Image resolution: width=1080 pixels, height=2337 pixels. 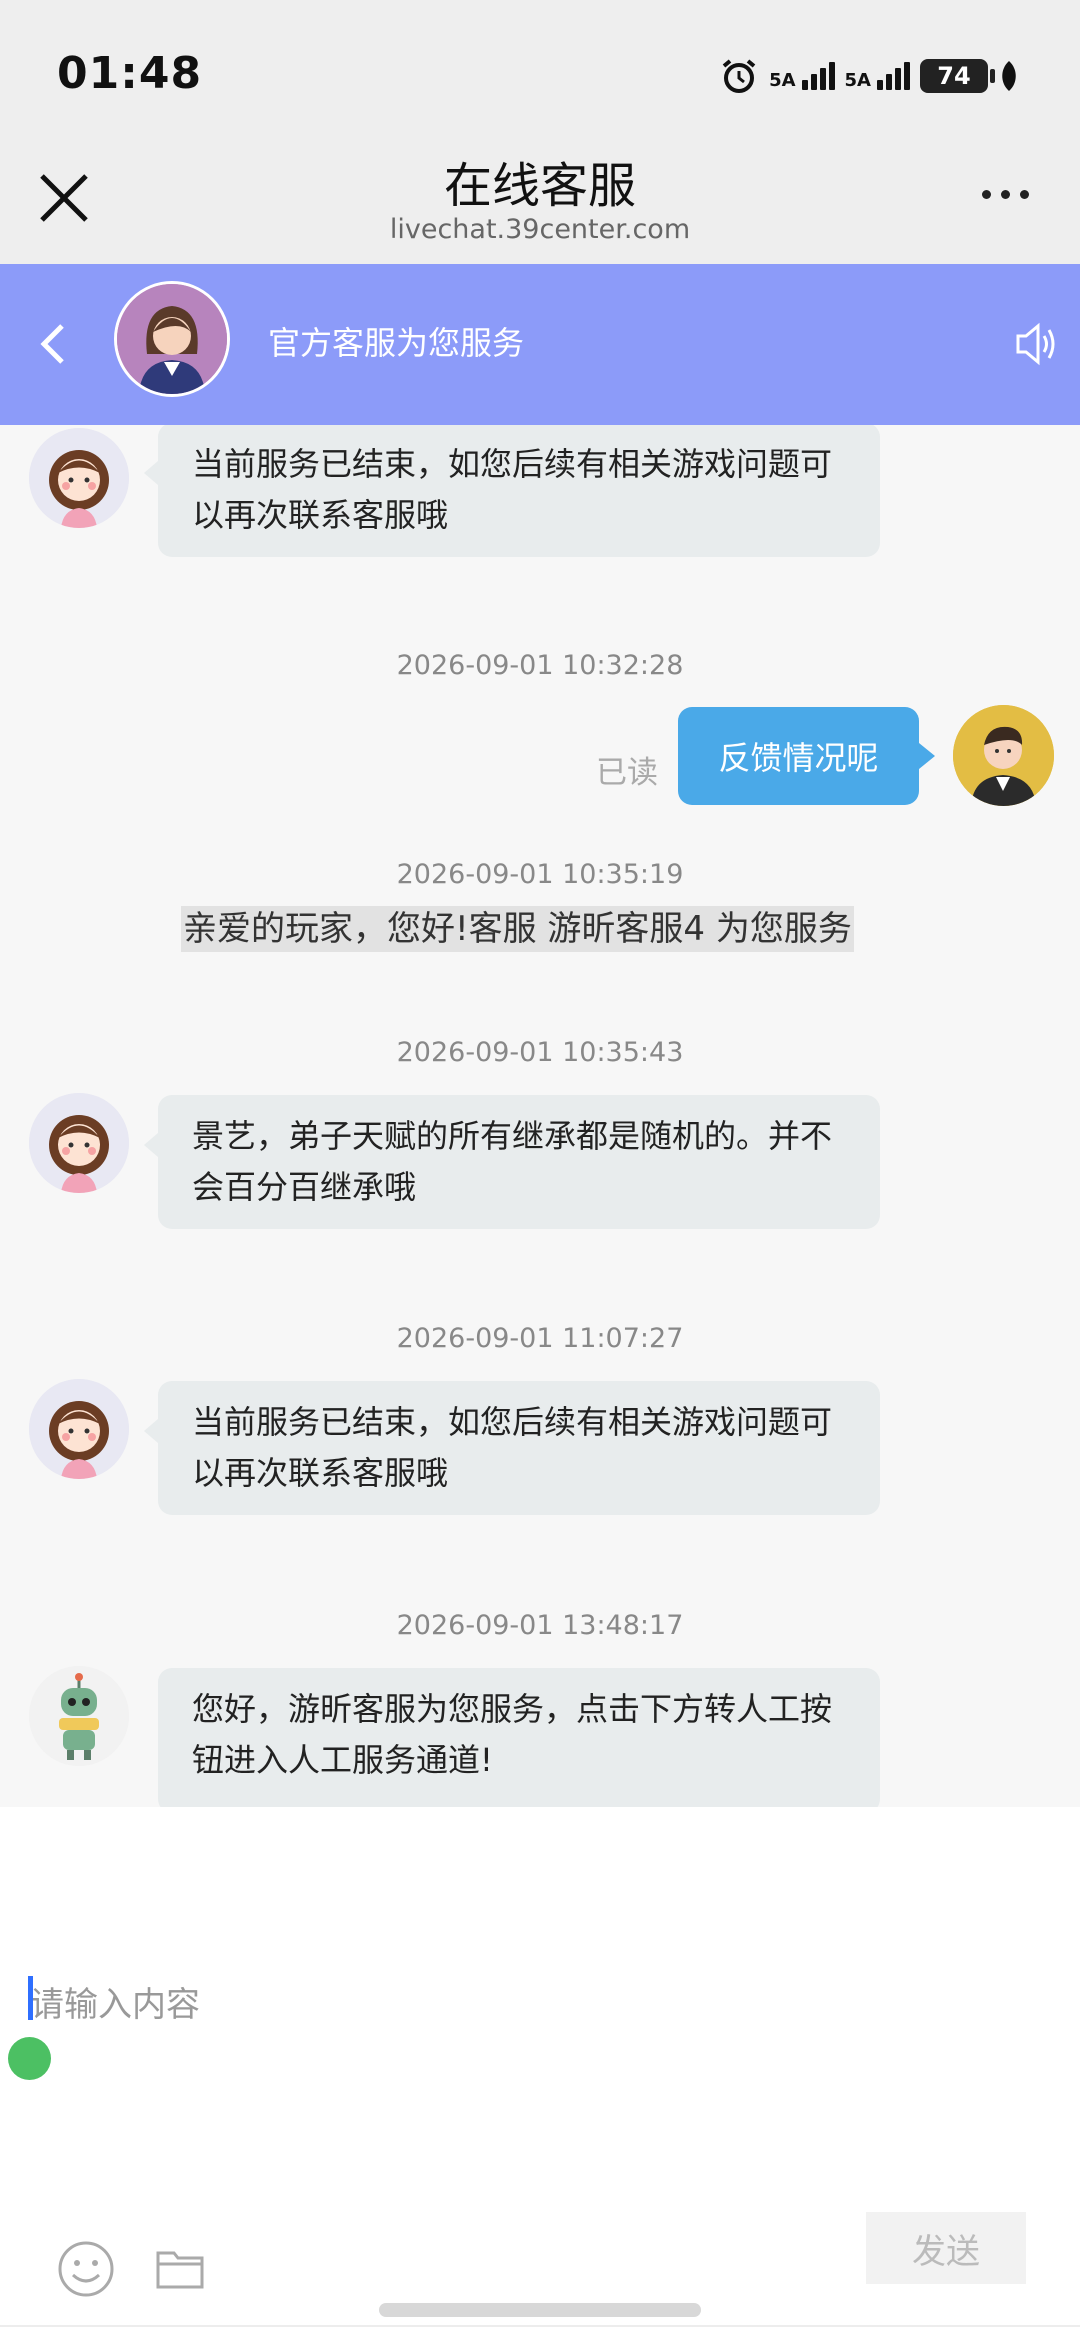 What do you see at coordinates (1036, 344) in the screenshot?
I see `speaker-icon` at bounding box center [1036, 344].